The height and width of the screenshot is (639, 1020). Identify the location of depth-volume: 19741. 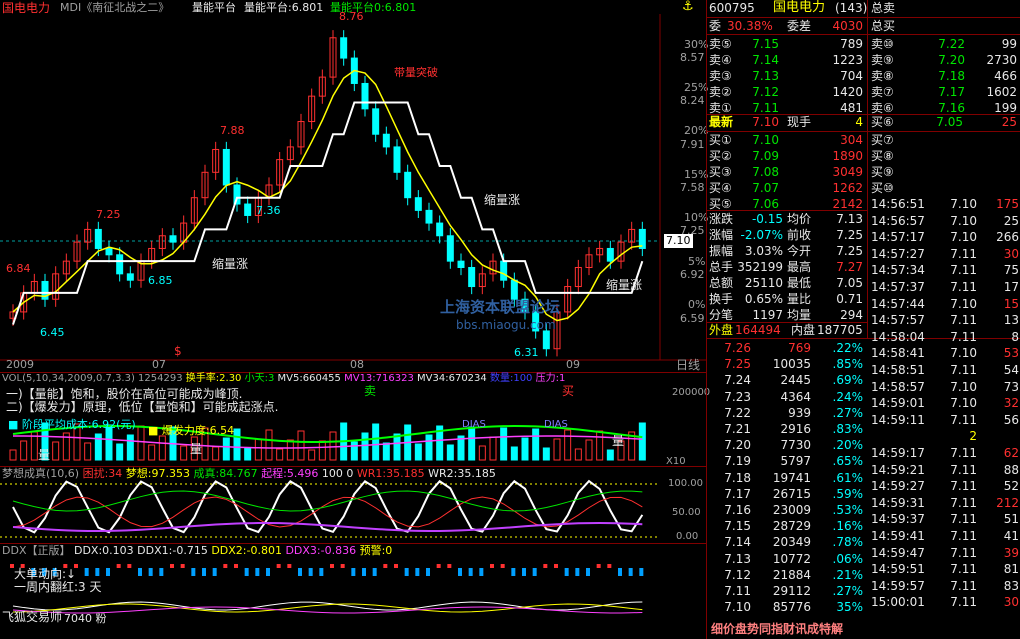
(791, 477).